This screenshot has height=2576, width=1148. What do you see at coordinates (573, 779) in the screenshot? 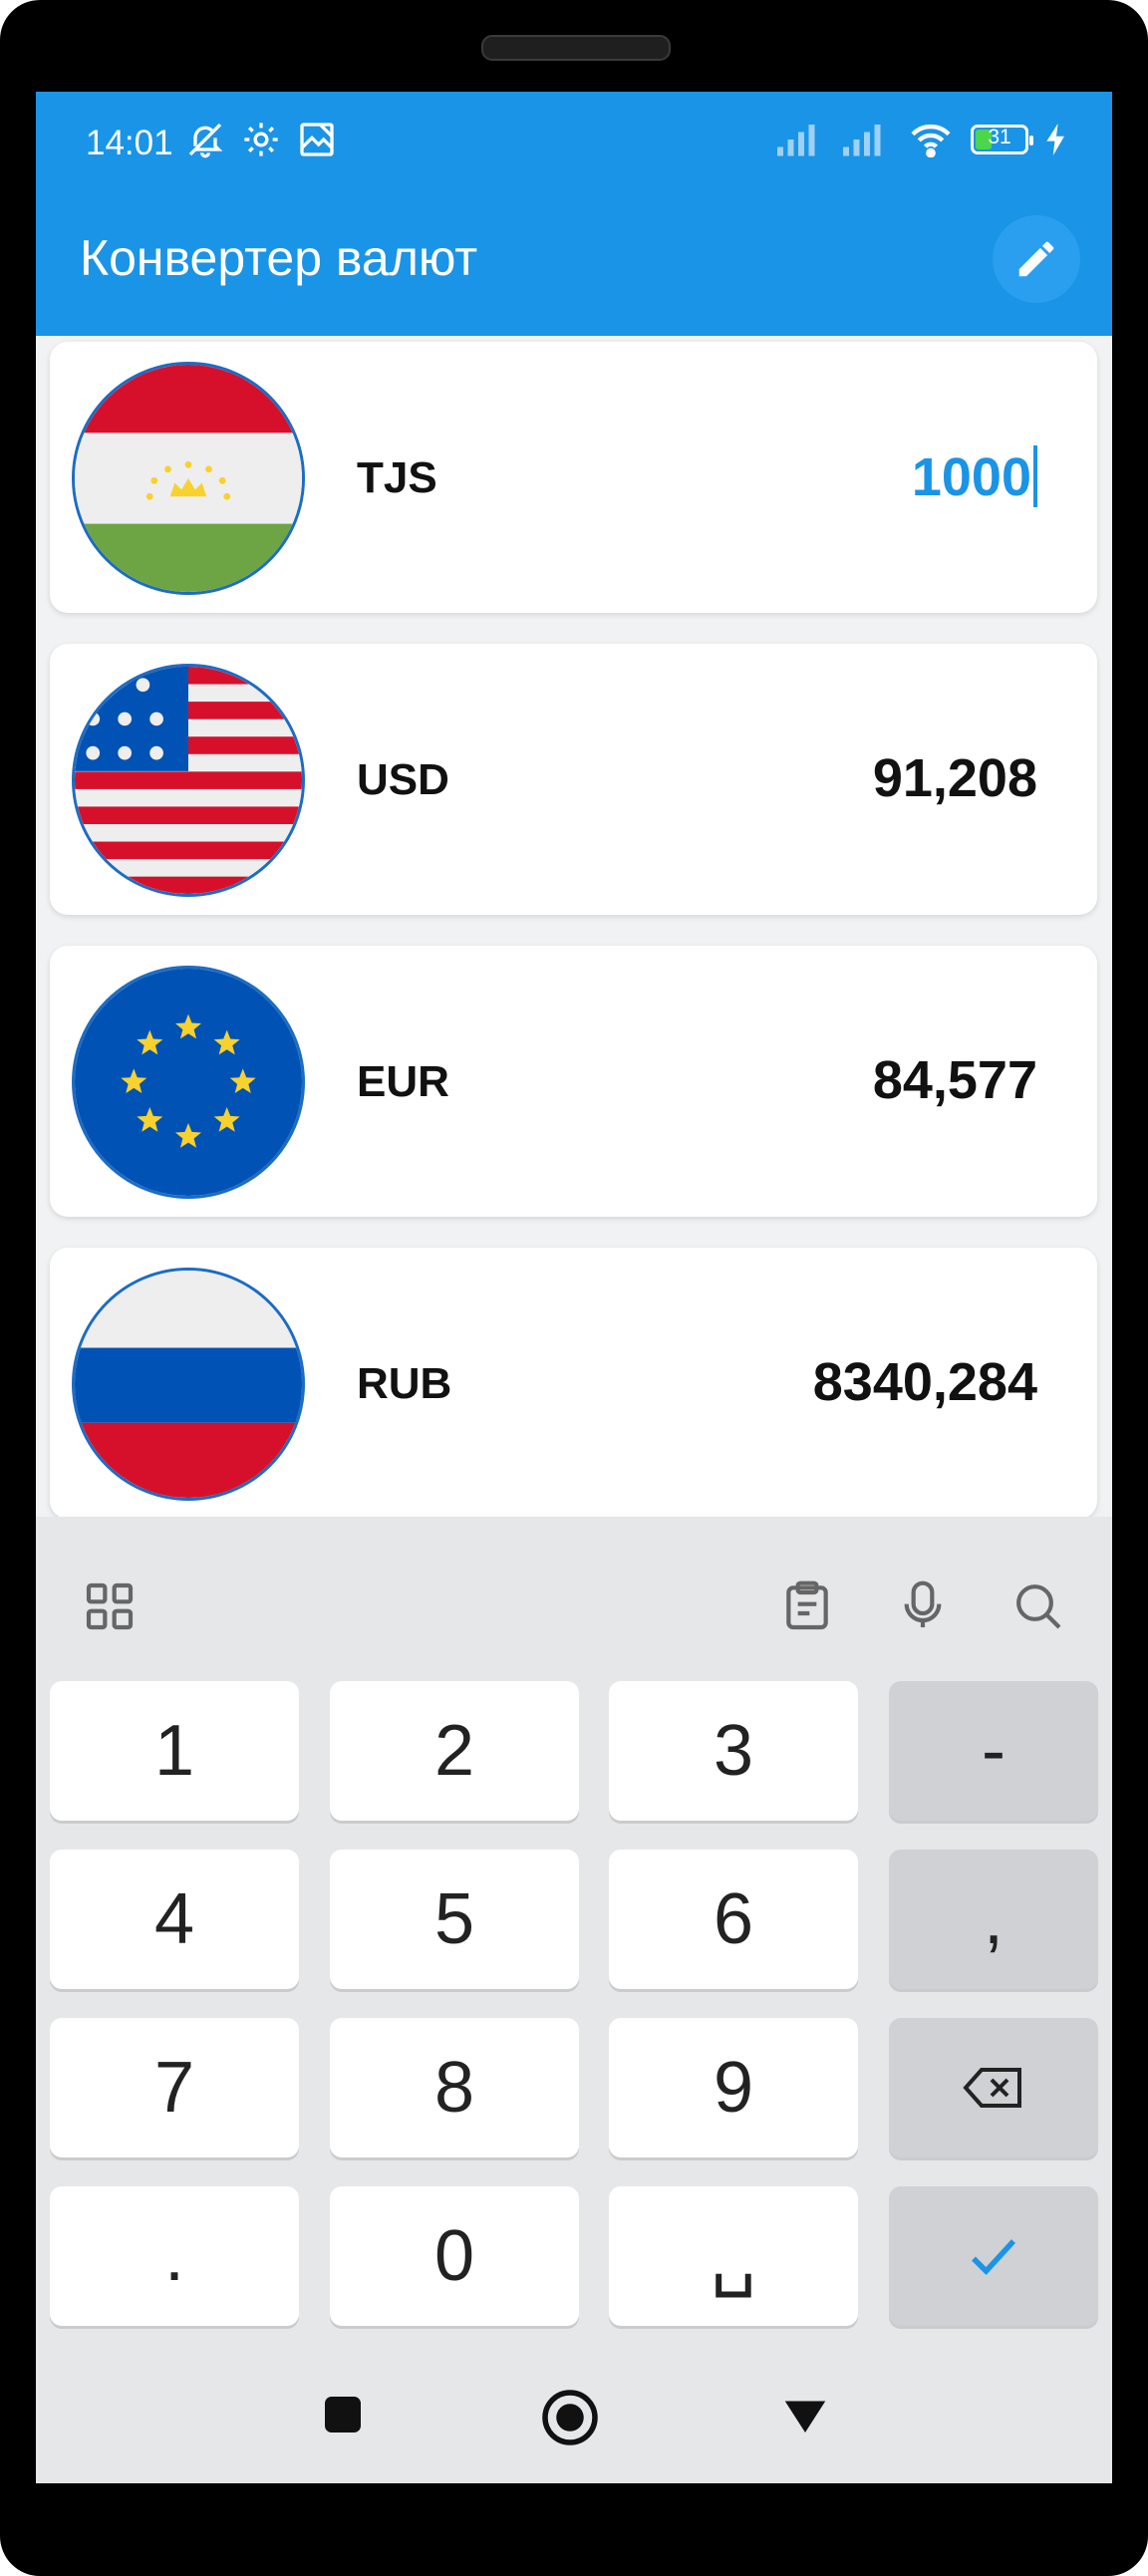
I see `currency-row-usd: USD 91,208` at bounding box center [573, 779].